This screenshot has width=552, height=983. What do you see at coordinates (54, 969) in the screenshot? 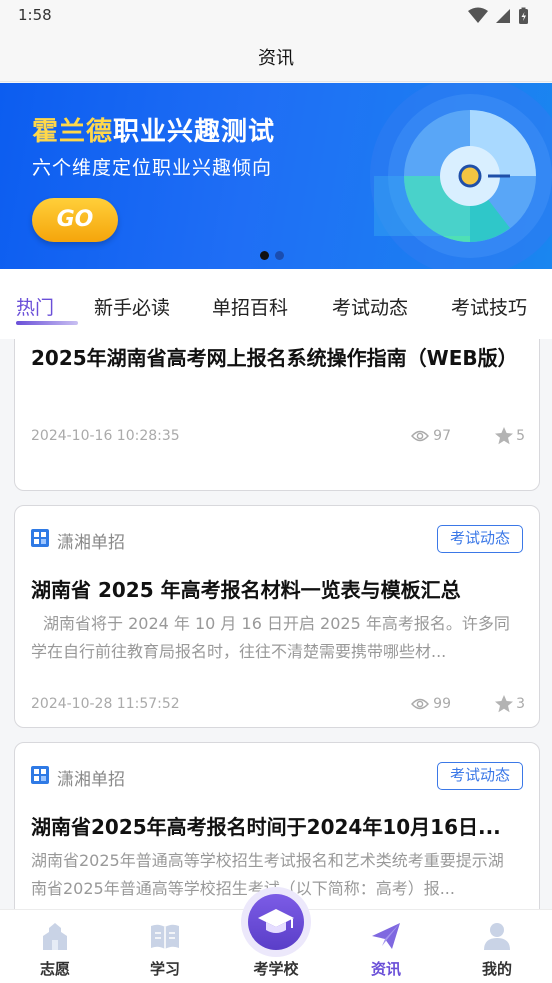
I see `nav-label: 志愿` at bounding box center [54, 969].